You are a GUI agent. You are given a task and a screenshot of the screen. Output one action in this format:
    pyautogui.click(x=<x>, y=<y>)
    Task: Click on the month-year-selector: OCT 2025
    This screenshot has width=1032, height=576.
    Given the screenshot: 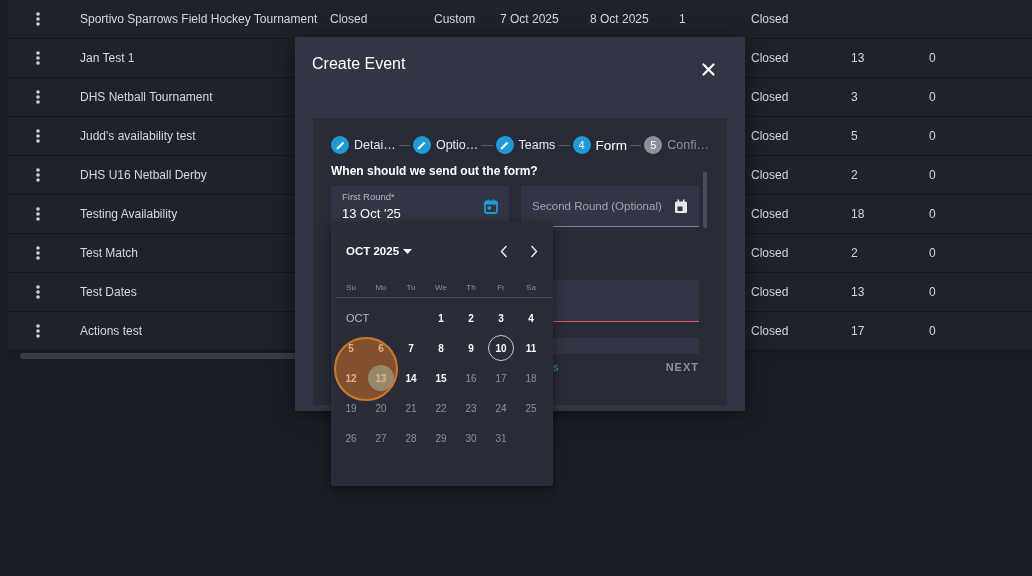 What is the action you would take?
    pyautogui.click(x=379, y=251)
    